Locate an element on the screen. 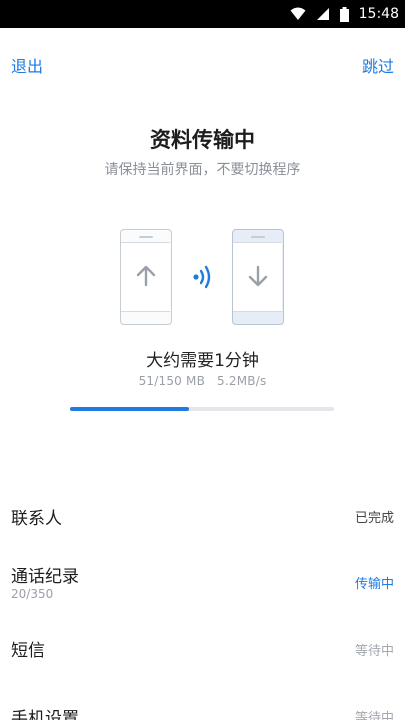 This screenshot has height=720, width=405. transferred-size: 51/150 MB is located at coordinates (172, 381).